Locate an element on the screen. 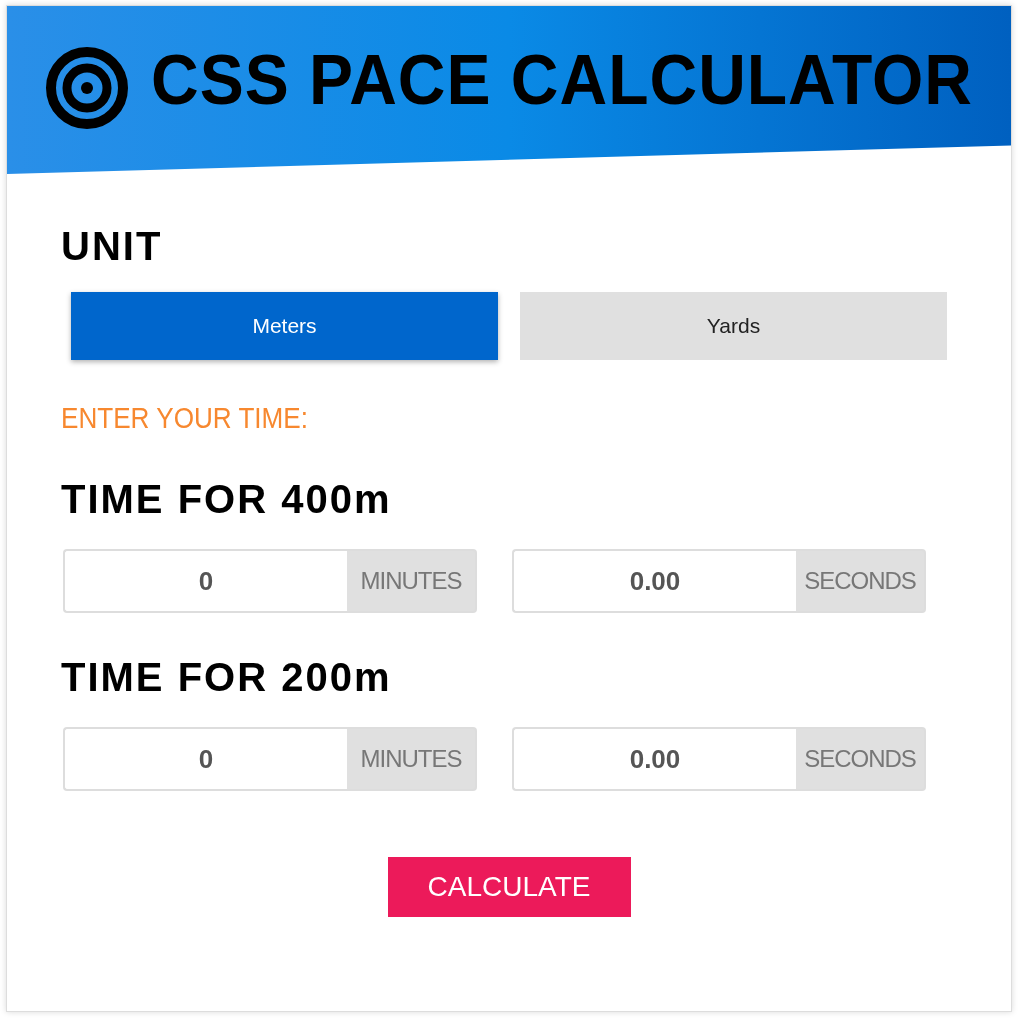 The width and height of the screenshot is (1024, 1024). page-title: CSS PACE CALCULATOR is located at coordinates (562, 79).